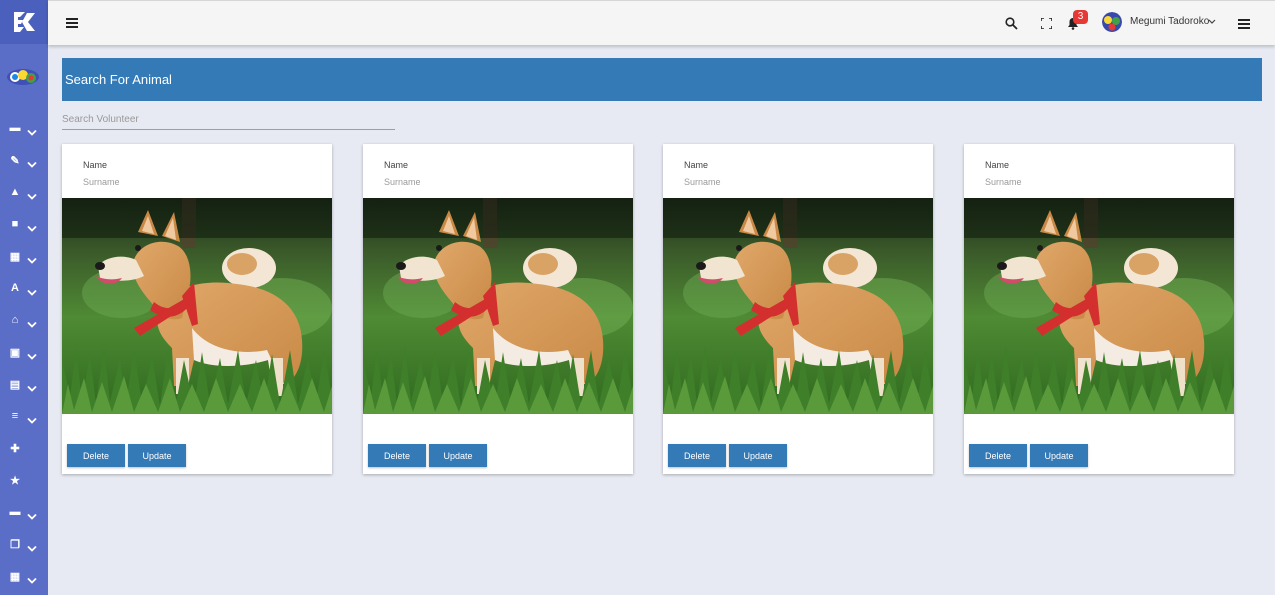  What do you see at coordinates (1080, 17) in the screenshot?
I see `notification-badge: 3` at bounding box center [1080, 17].